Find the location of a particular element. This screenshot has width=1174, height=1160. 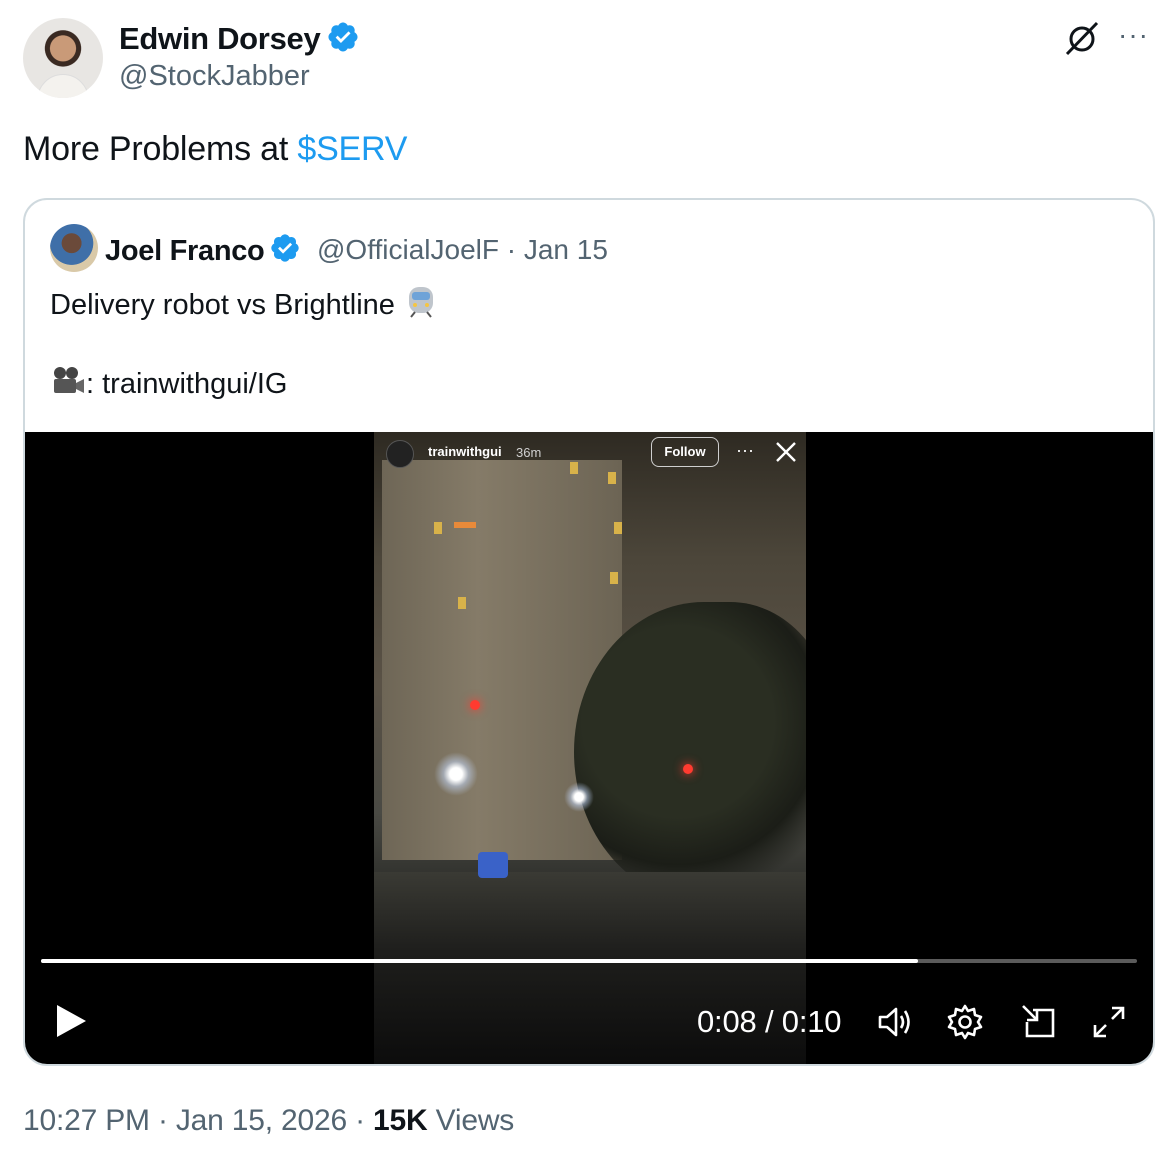

ig-avatar is located at coordinates (400, 454).